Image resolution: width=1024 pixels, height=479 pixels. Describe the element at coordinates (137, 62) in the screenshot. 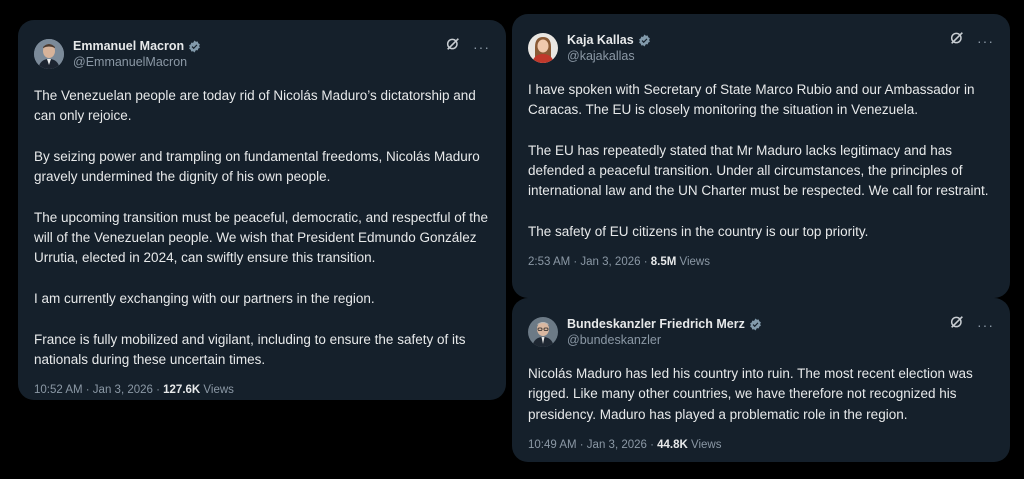

I see `author-handle: @EmmanuelMacron` at that location.